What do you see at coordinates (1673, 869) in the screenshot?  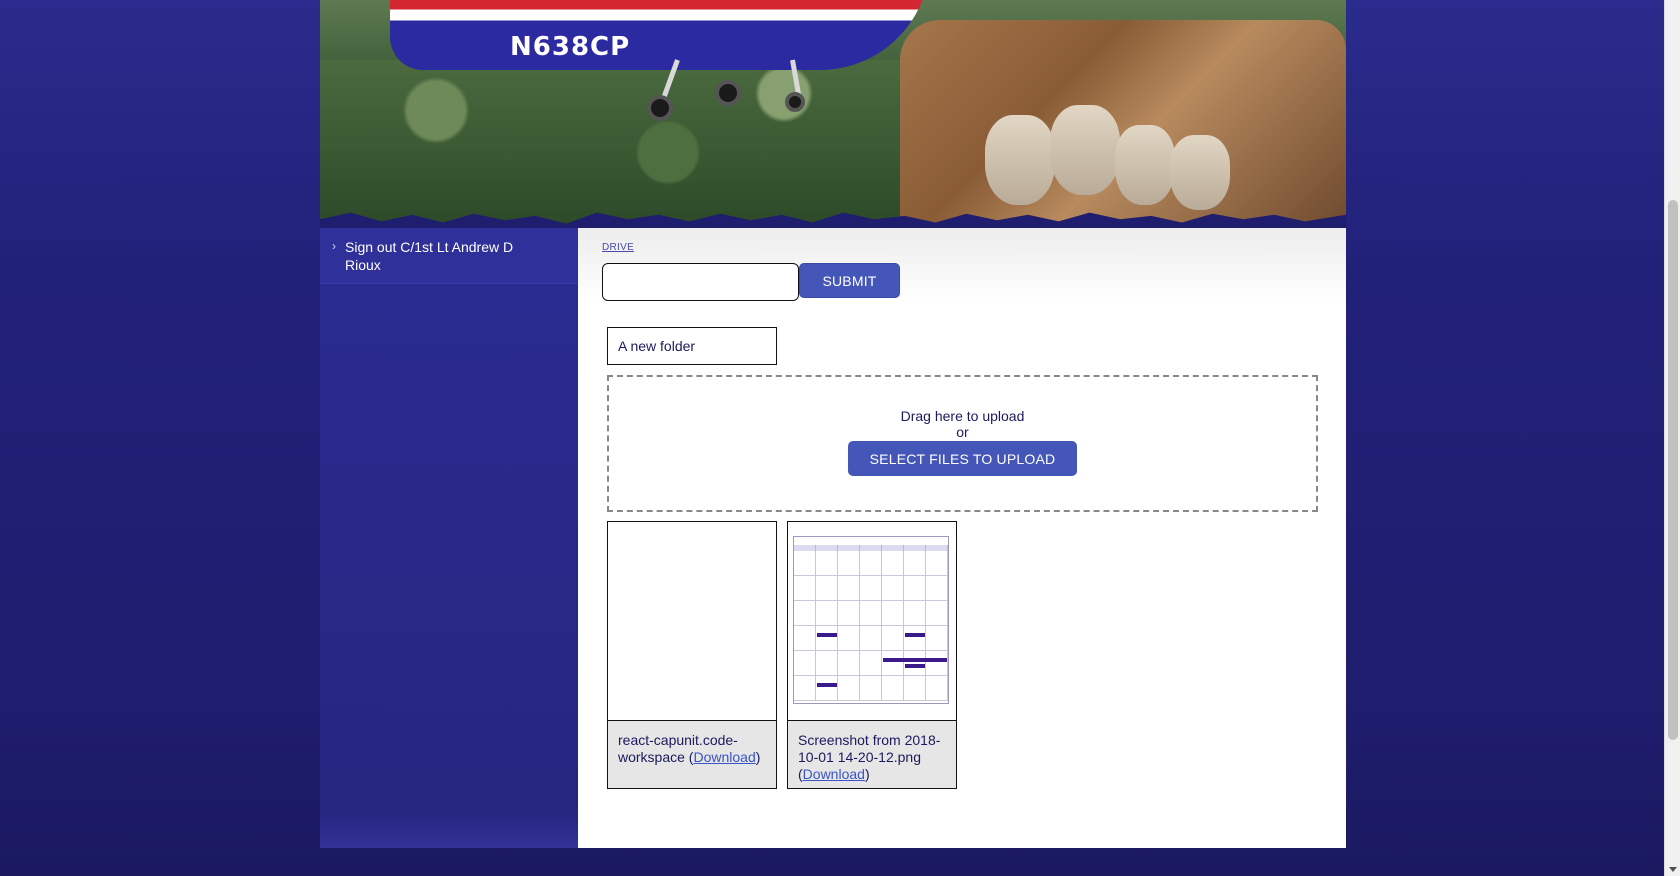 I see `scroll-down-arrow-icon` at bounding box center [1673, 869].